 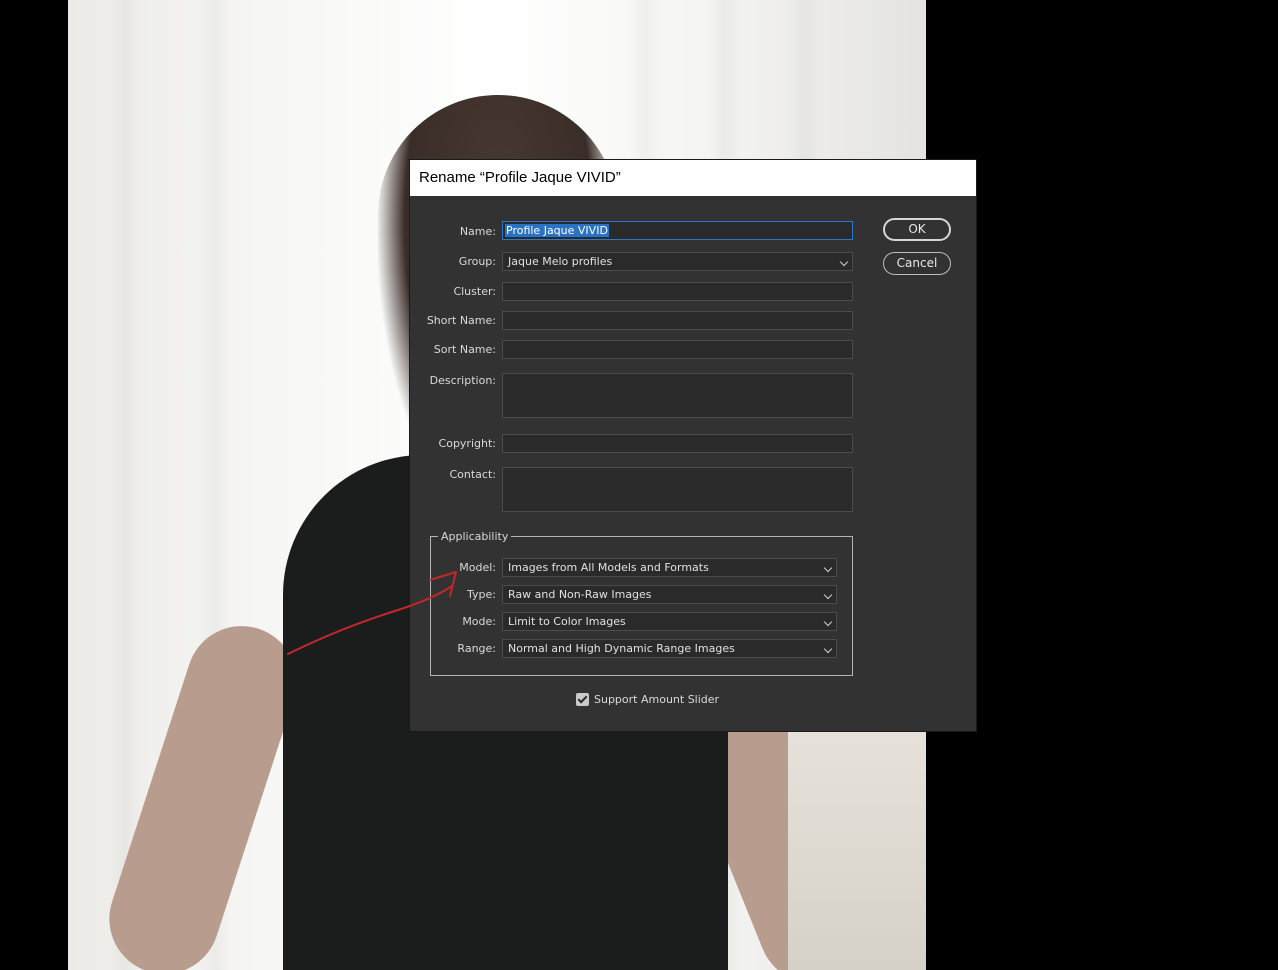 What do you see at coordinates (567, 621) in the screenshot?
I see `mode-dropdown-value: Limit to Color Images` at bounding box center [567, 621].